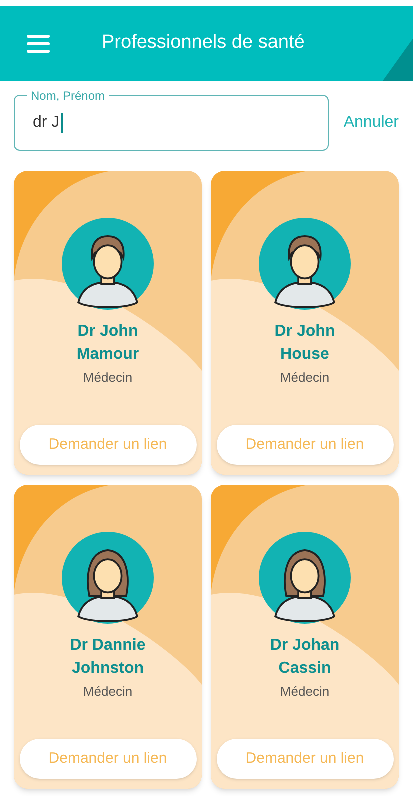 This screenshot has height=796, width=413. What do you see at coordinates (108, 657) in the screenshot?
I see `professional-name: Dr Dannie Johnston` at bounding box center [108, 657].